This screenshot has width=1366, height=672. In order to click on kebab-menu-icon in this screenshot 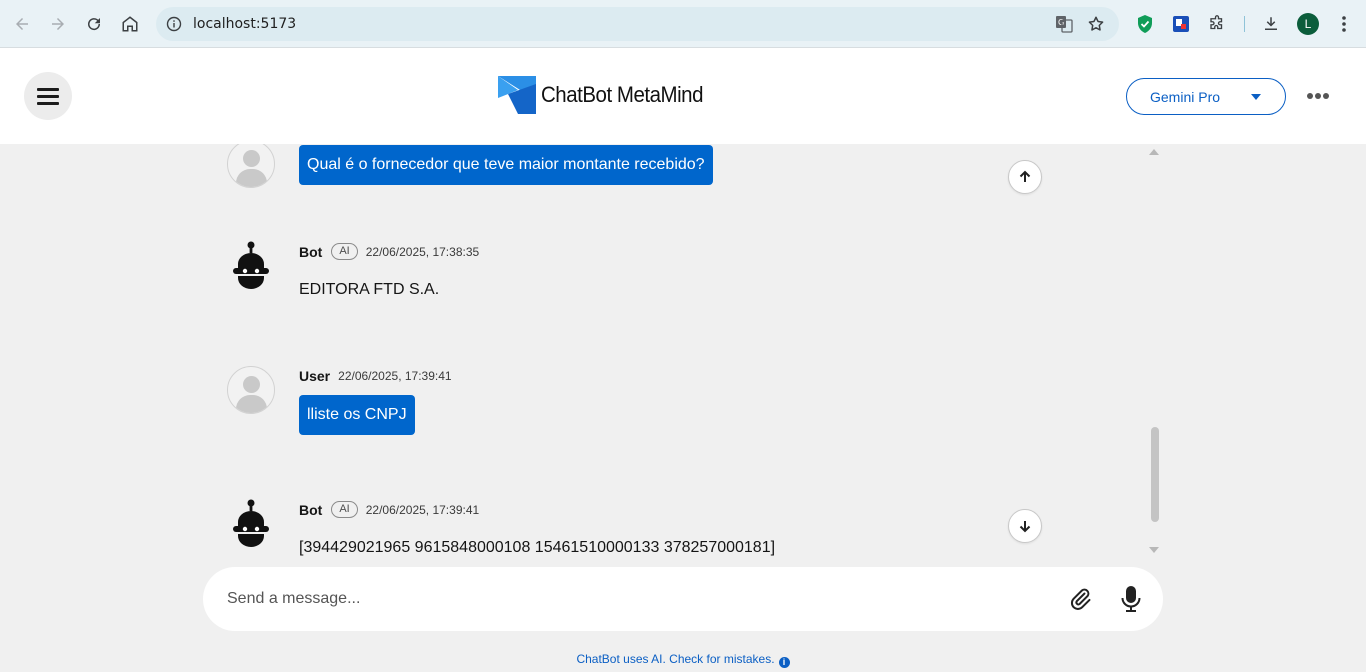, I will do `click(1344, 24)`.